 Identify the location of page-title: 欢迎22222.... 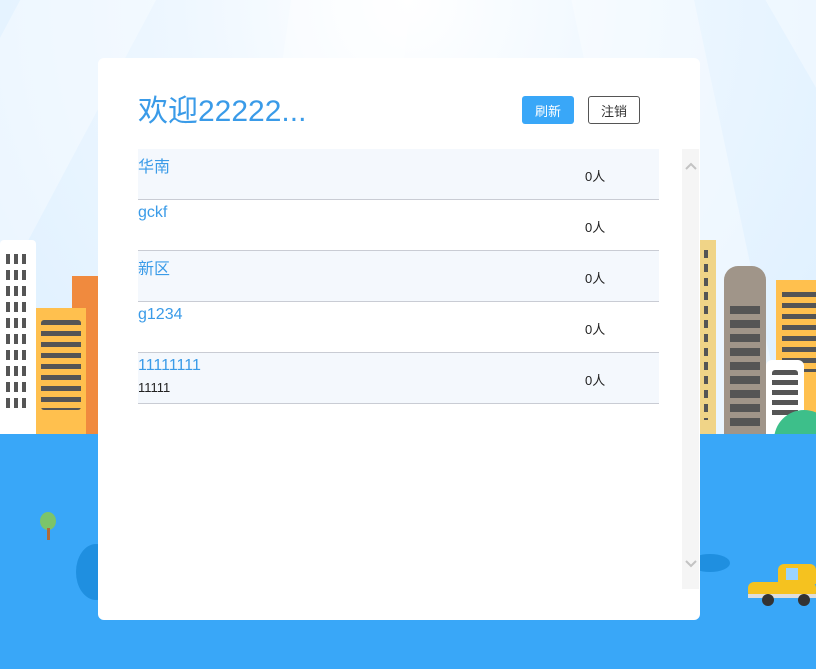
(222, 111).